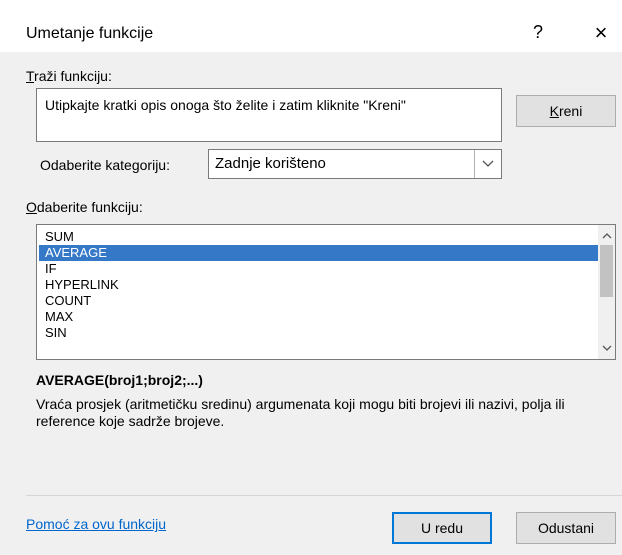  Describe the element at coordinates (270, 163) in the screenshot. I see `category-selected-value: Zadnje korišteno` at that location.